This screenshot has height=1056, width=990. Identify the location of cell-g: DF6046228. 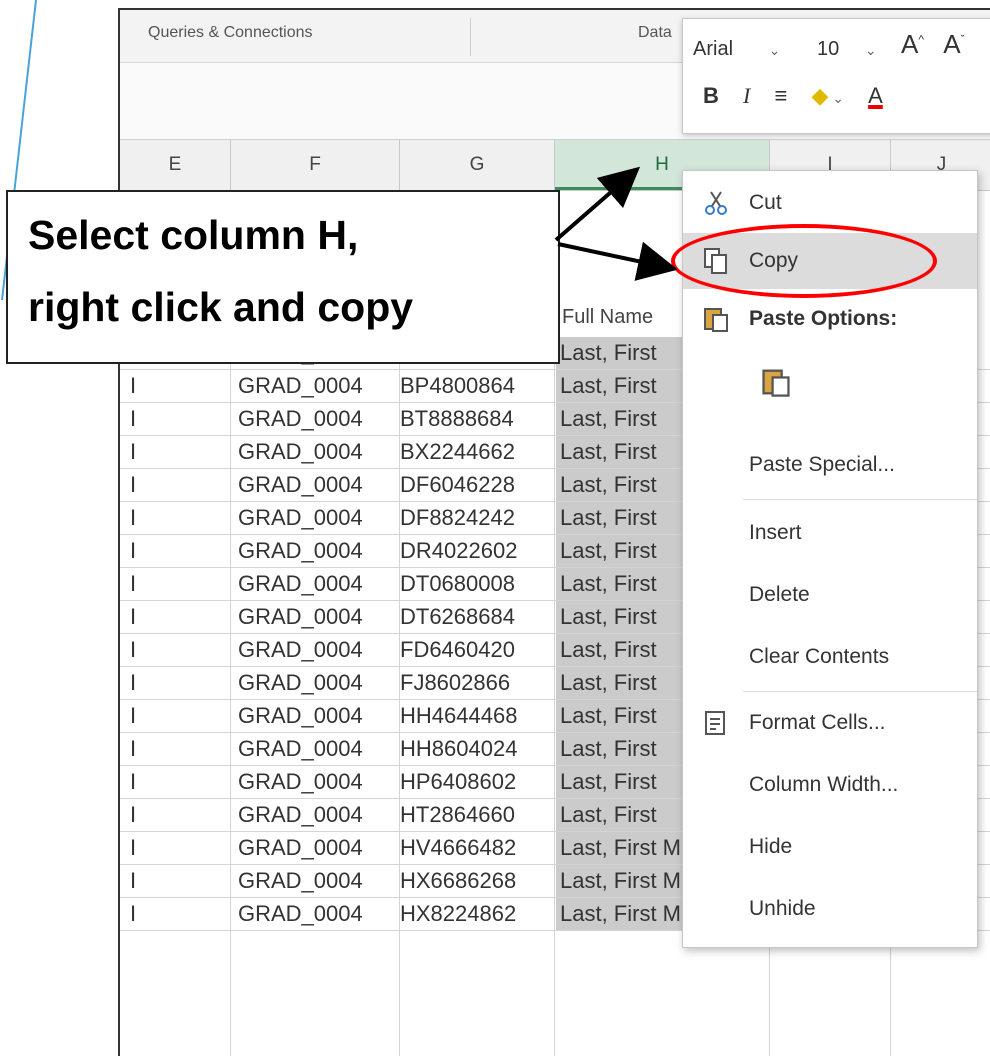
(475, 485).